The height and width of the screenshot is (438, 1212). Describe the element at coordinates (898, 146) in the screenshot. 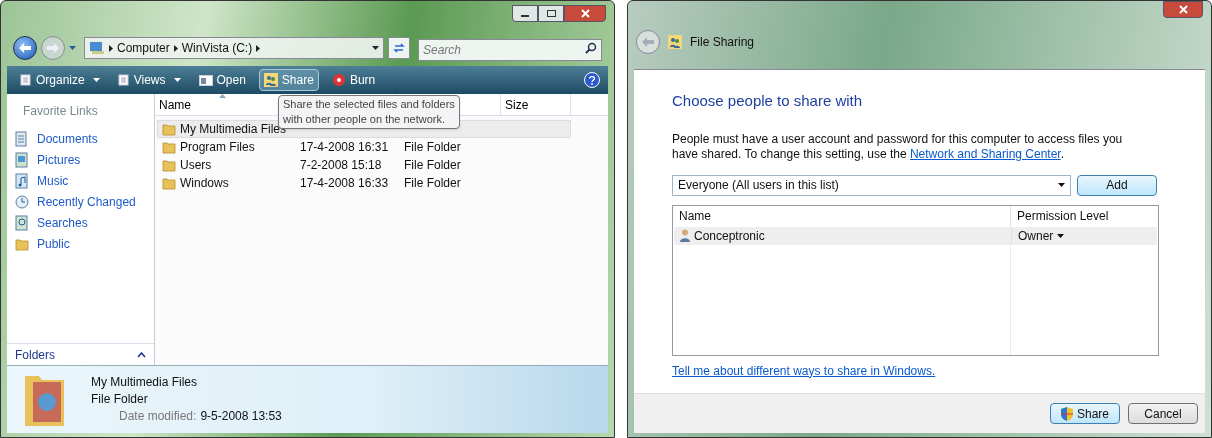

I see `instruction-text: People must have a user account and password for this computer to access files you have shared. To change this setting, use the Network and Sharing Center.` at that location.